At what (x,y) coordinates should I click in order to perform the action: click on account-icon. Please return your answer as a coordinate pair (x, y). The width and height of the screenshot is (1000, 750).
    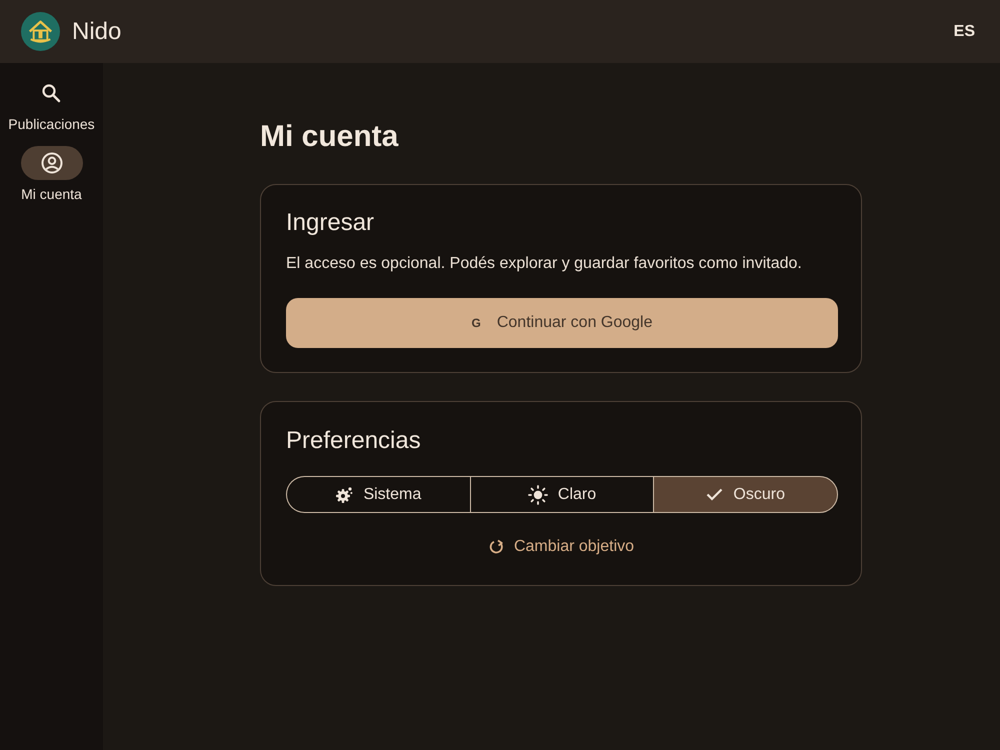
    Looking at the image, I should click on (51, 163).